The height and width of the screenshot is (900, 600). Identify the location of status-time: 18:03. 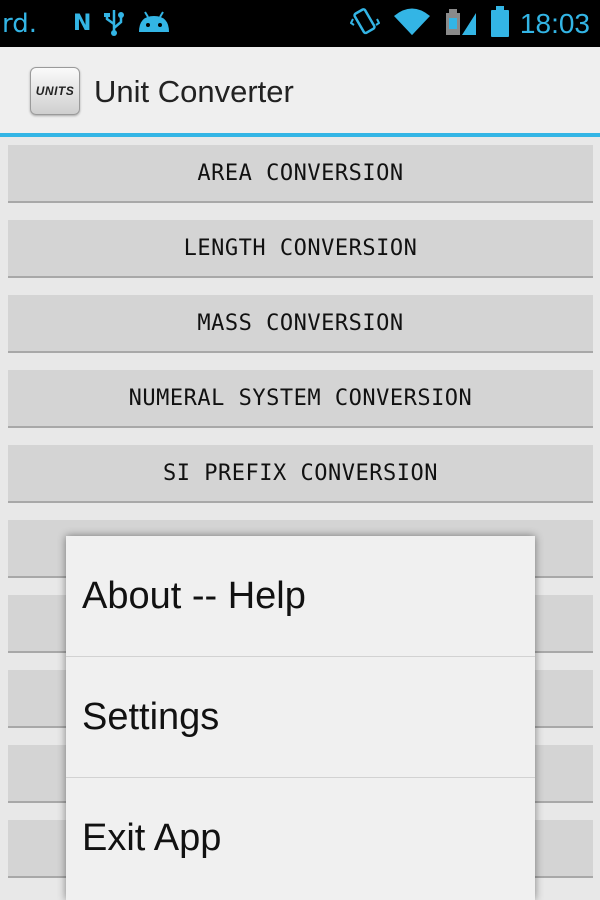
(554, 23).